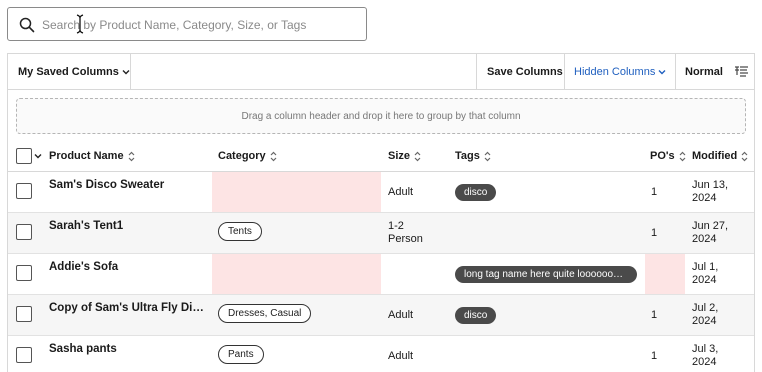 The image size is (762, 372). I want to click on column-header-tags: Tags, so click(473, 156).